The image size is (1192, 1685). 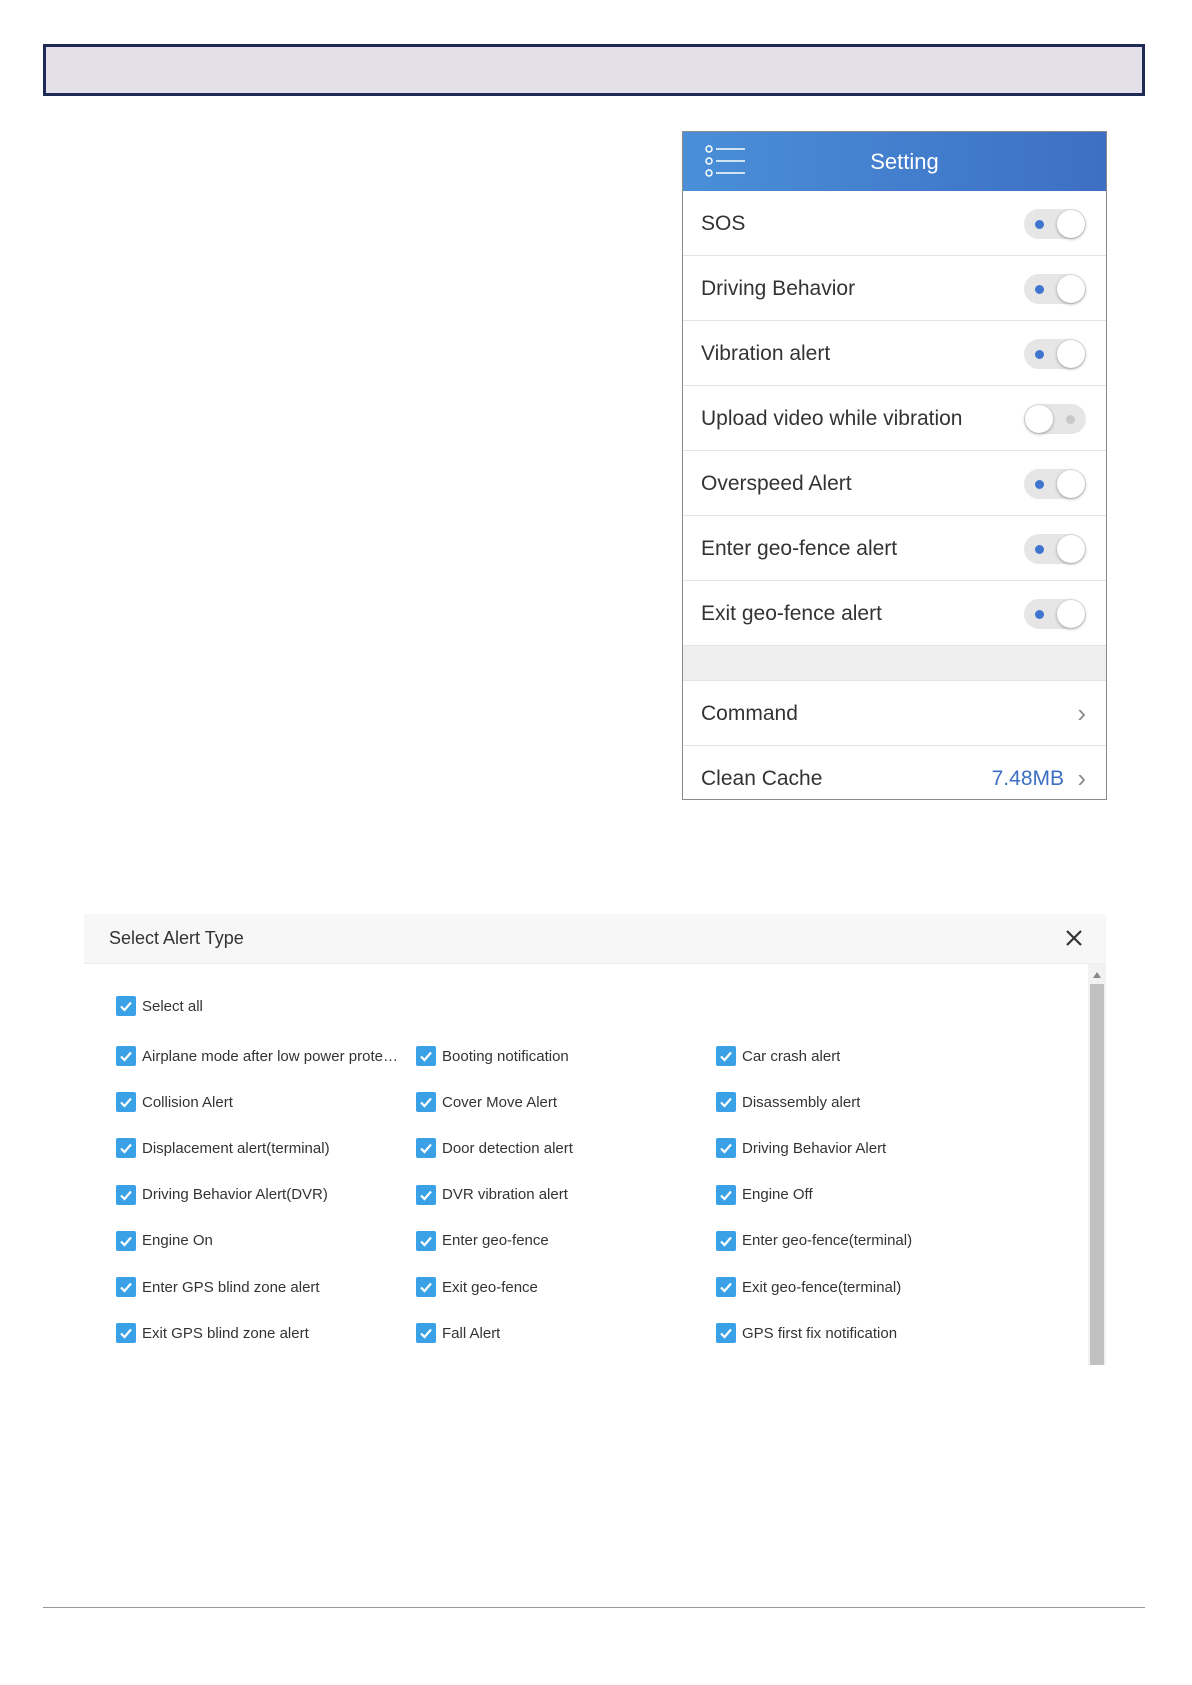 I want to click on alert-type-checkbox: Enter geo-fence(terminal), so click(x=814, y=1241).